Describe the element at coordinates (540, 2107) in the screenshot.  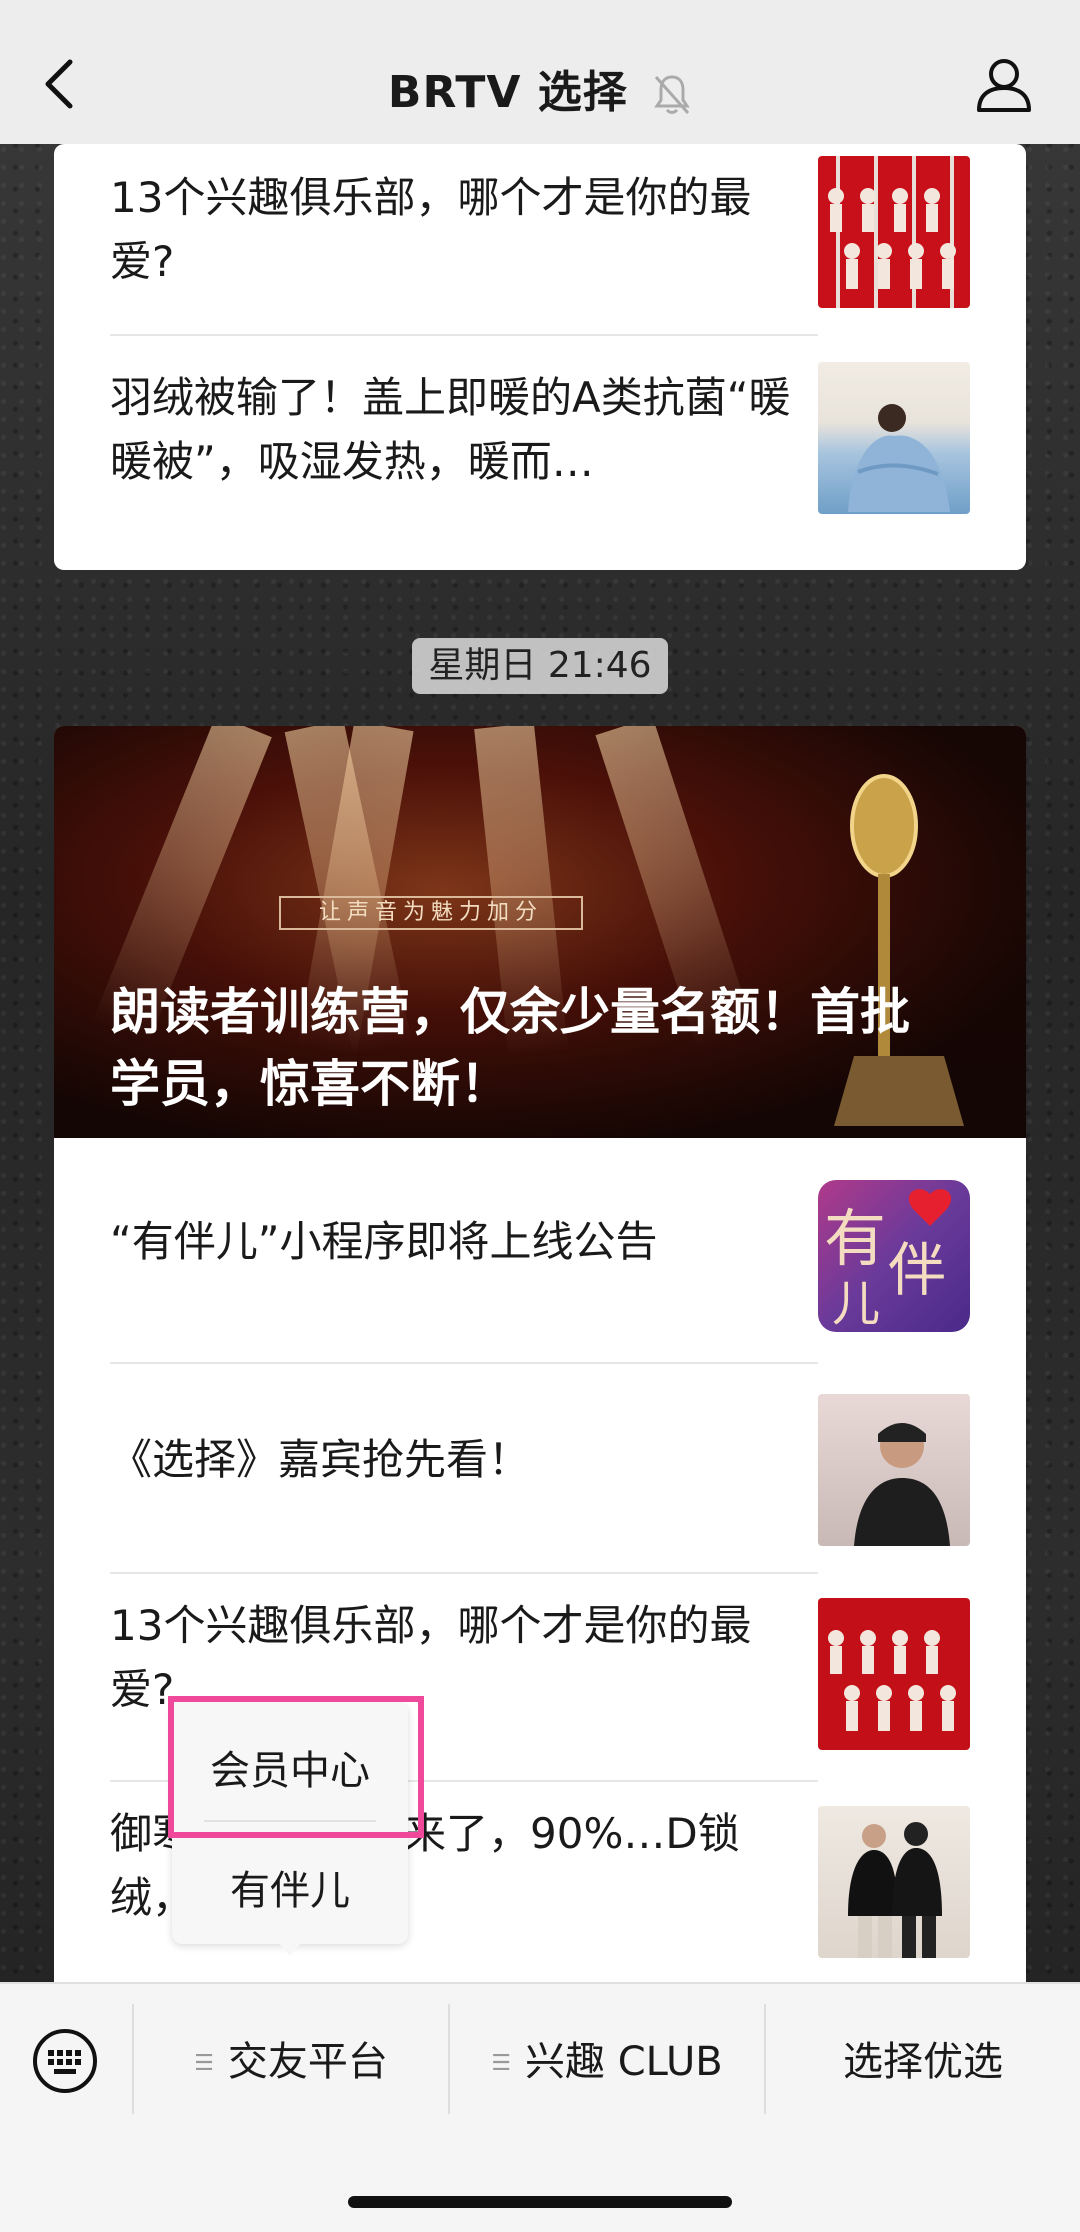
I see `bottom-menu-bar: ☰ 交友平台 ☰ 兴趣 CLUB 选择优选` at that location.